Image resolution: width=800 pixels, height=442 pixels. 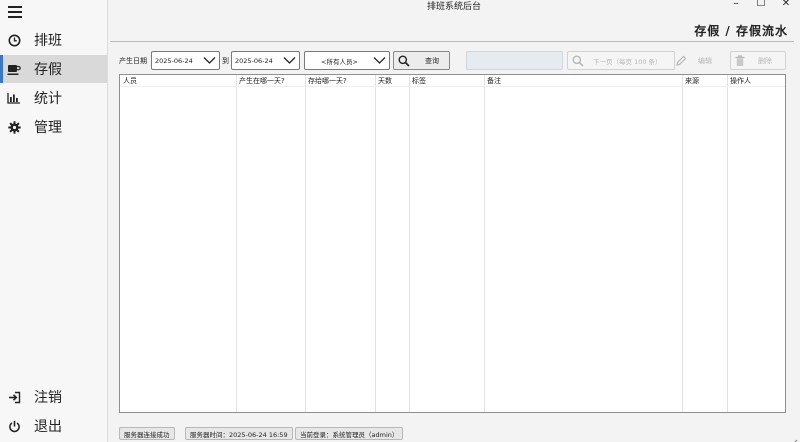 What do you see at coordinates (130, 81) in the screenshot?
I see `column-header-person: 人员` at bounding box center [130, 81].